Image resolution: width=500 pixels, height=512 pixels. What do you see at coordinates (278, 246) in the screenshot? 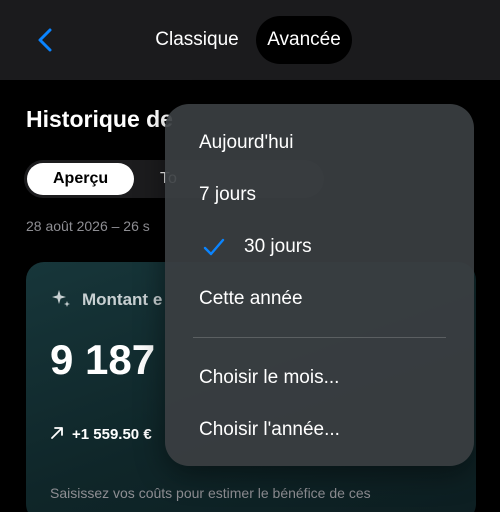
I see `menu-item-30-days-label: 30 jours` at bounding box center [278, 246].